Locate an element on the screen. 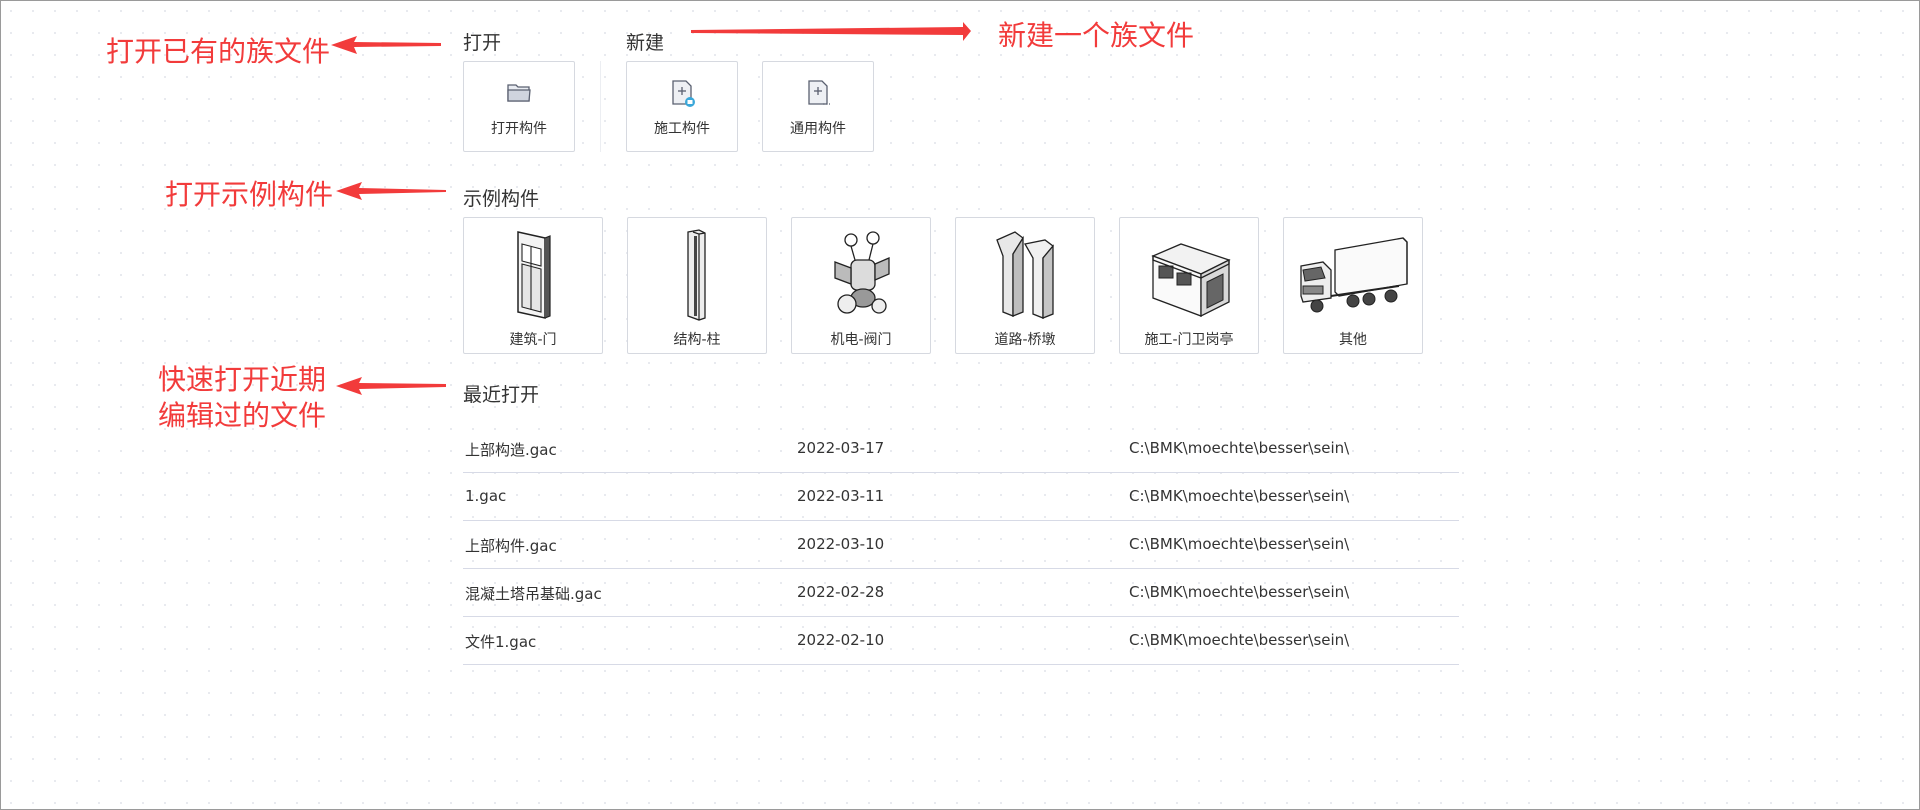  sample-valve-label: 机电-阀门 is located at coordinates (861, 340).